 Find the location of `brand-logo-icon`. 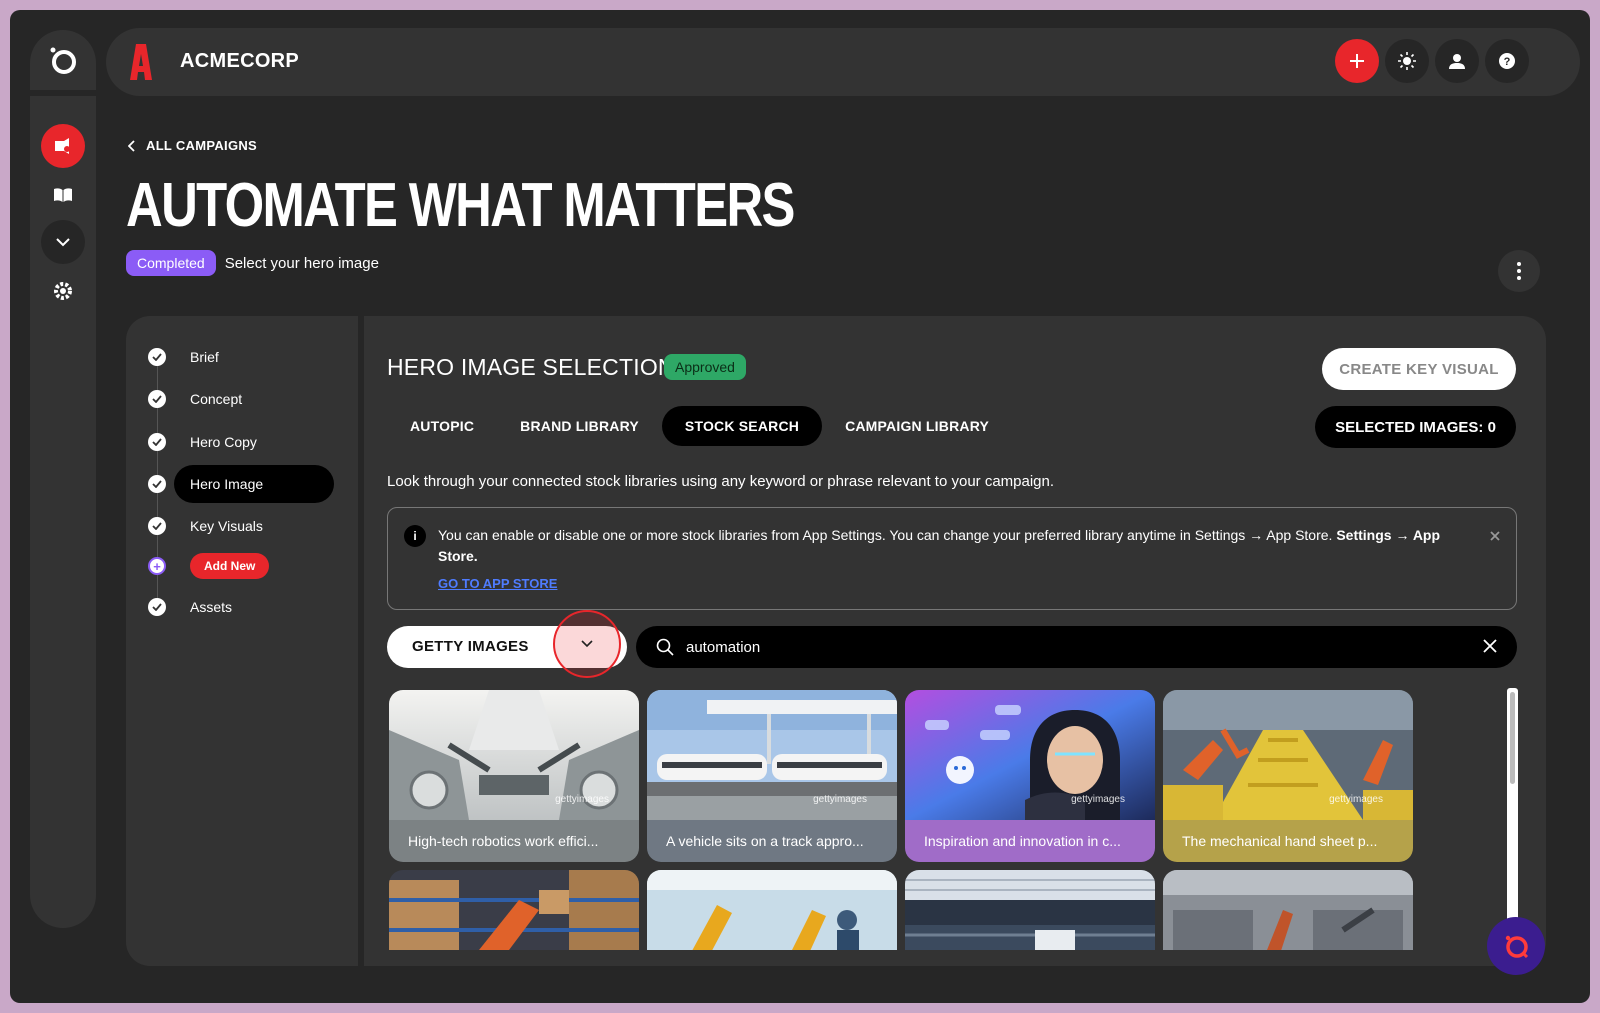

brand-logo-icon is located at coordinates (141, 62).